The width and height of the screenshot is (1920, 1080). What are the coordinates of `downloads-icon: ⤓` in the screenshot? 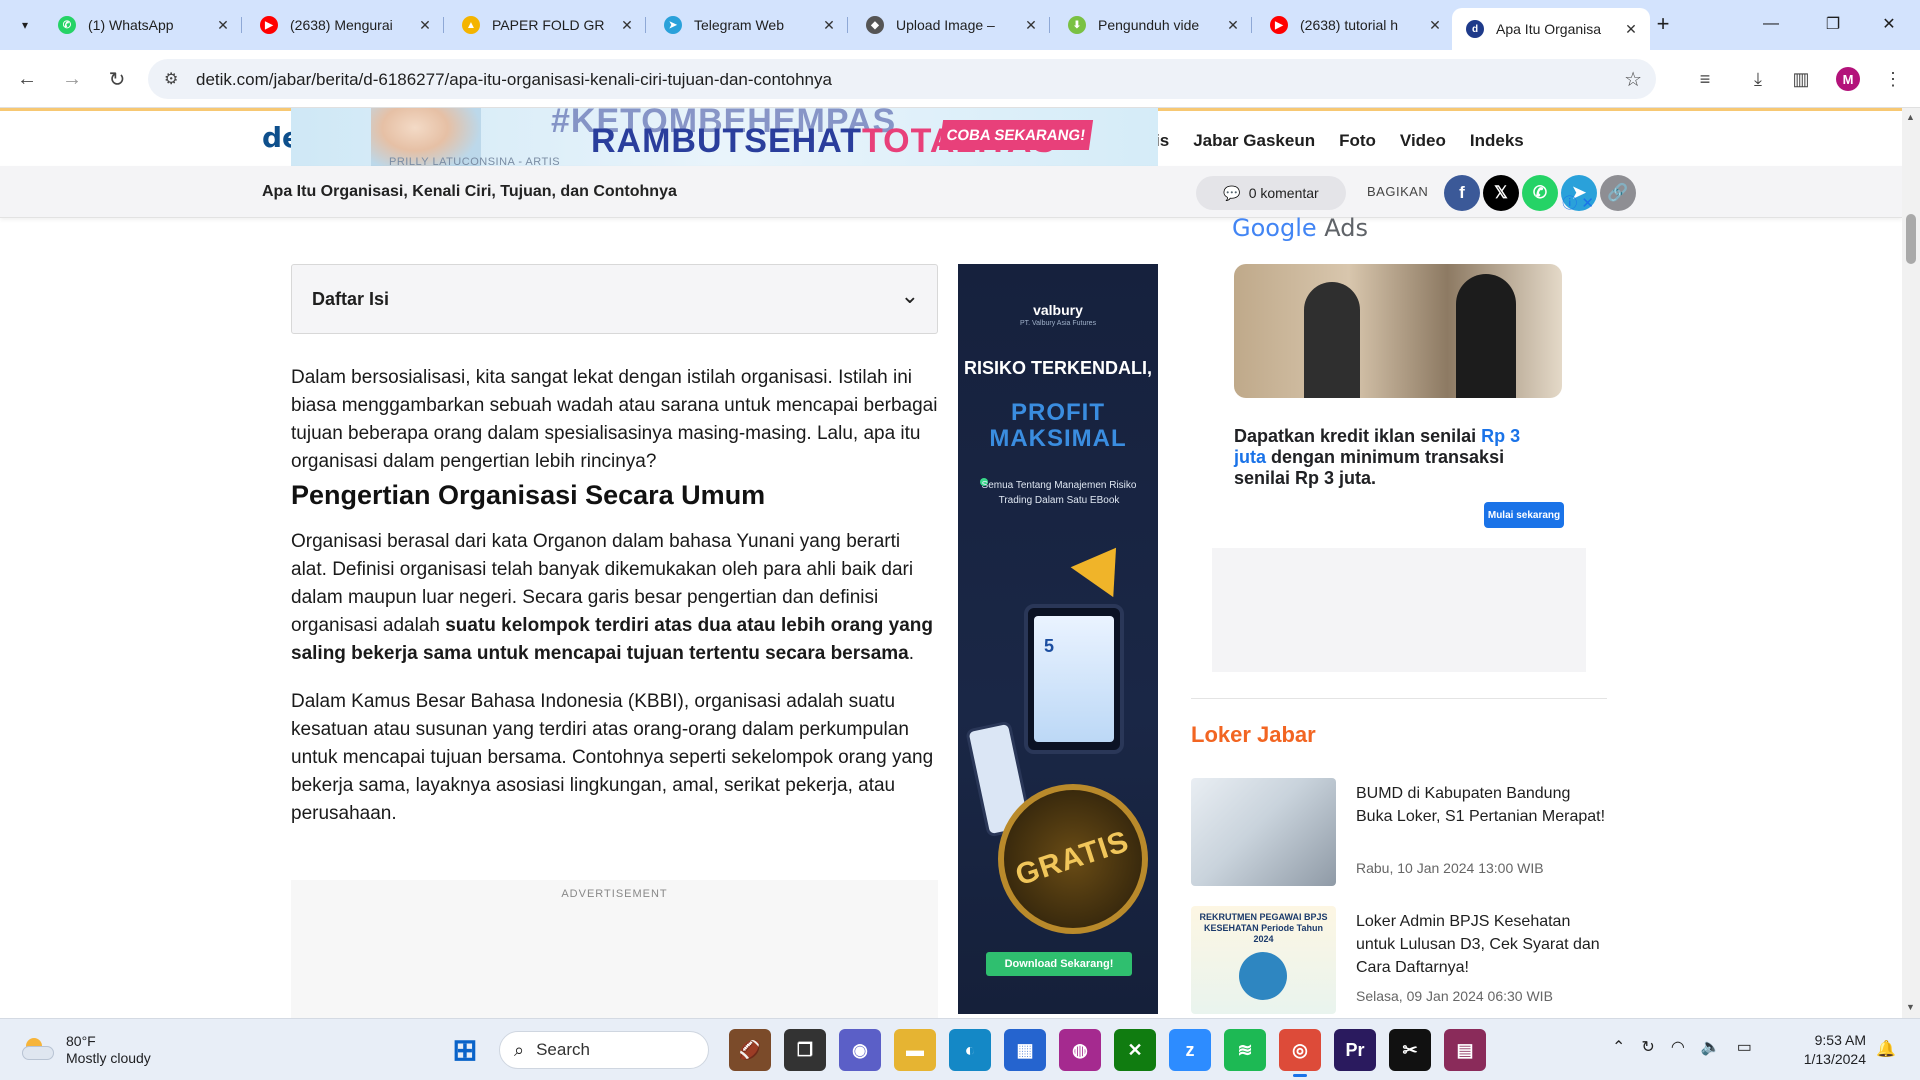 It's located at (1758, 79).